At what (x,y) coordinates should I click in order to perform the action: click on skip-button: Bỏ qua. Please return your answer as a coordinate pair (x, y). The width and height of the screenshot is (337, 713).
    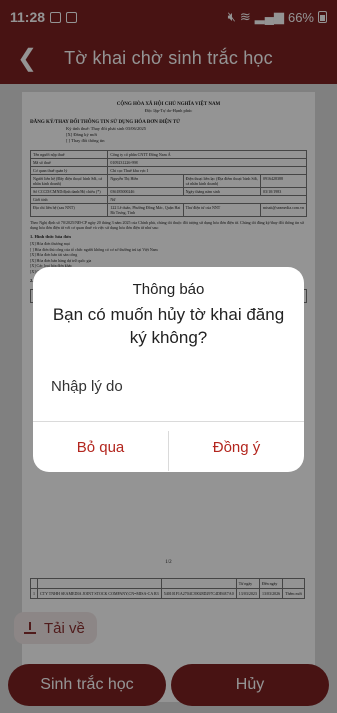
    Looking at the image, I should click on (100, 447).